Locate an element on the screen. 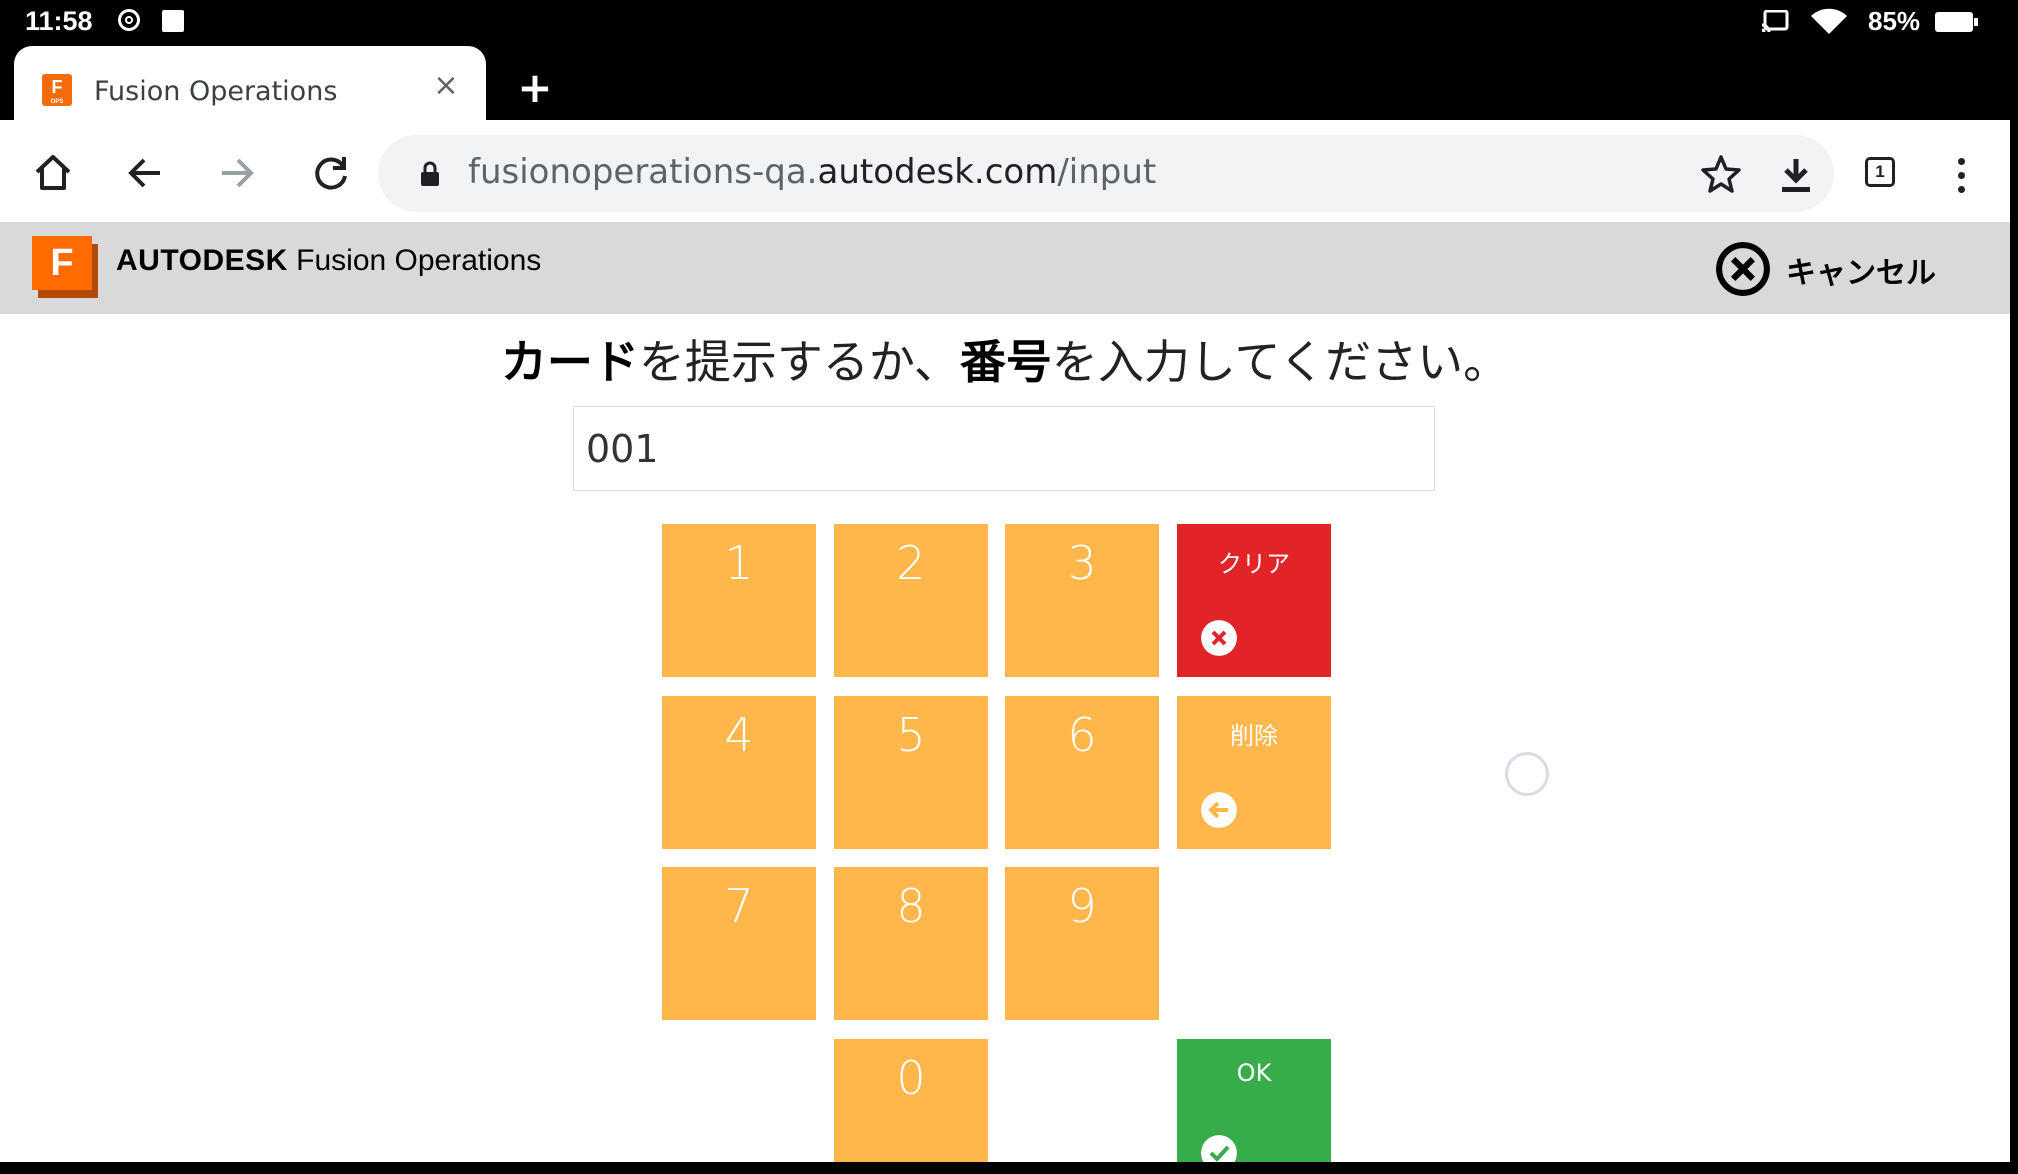 The image size is (2018, 1174). kebab-menu-icon is located at coordinates (1963, 176).